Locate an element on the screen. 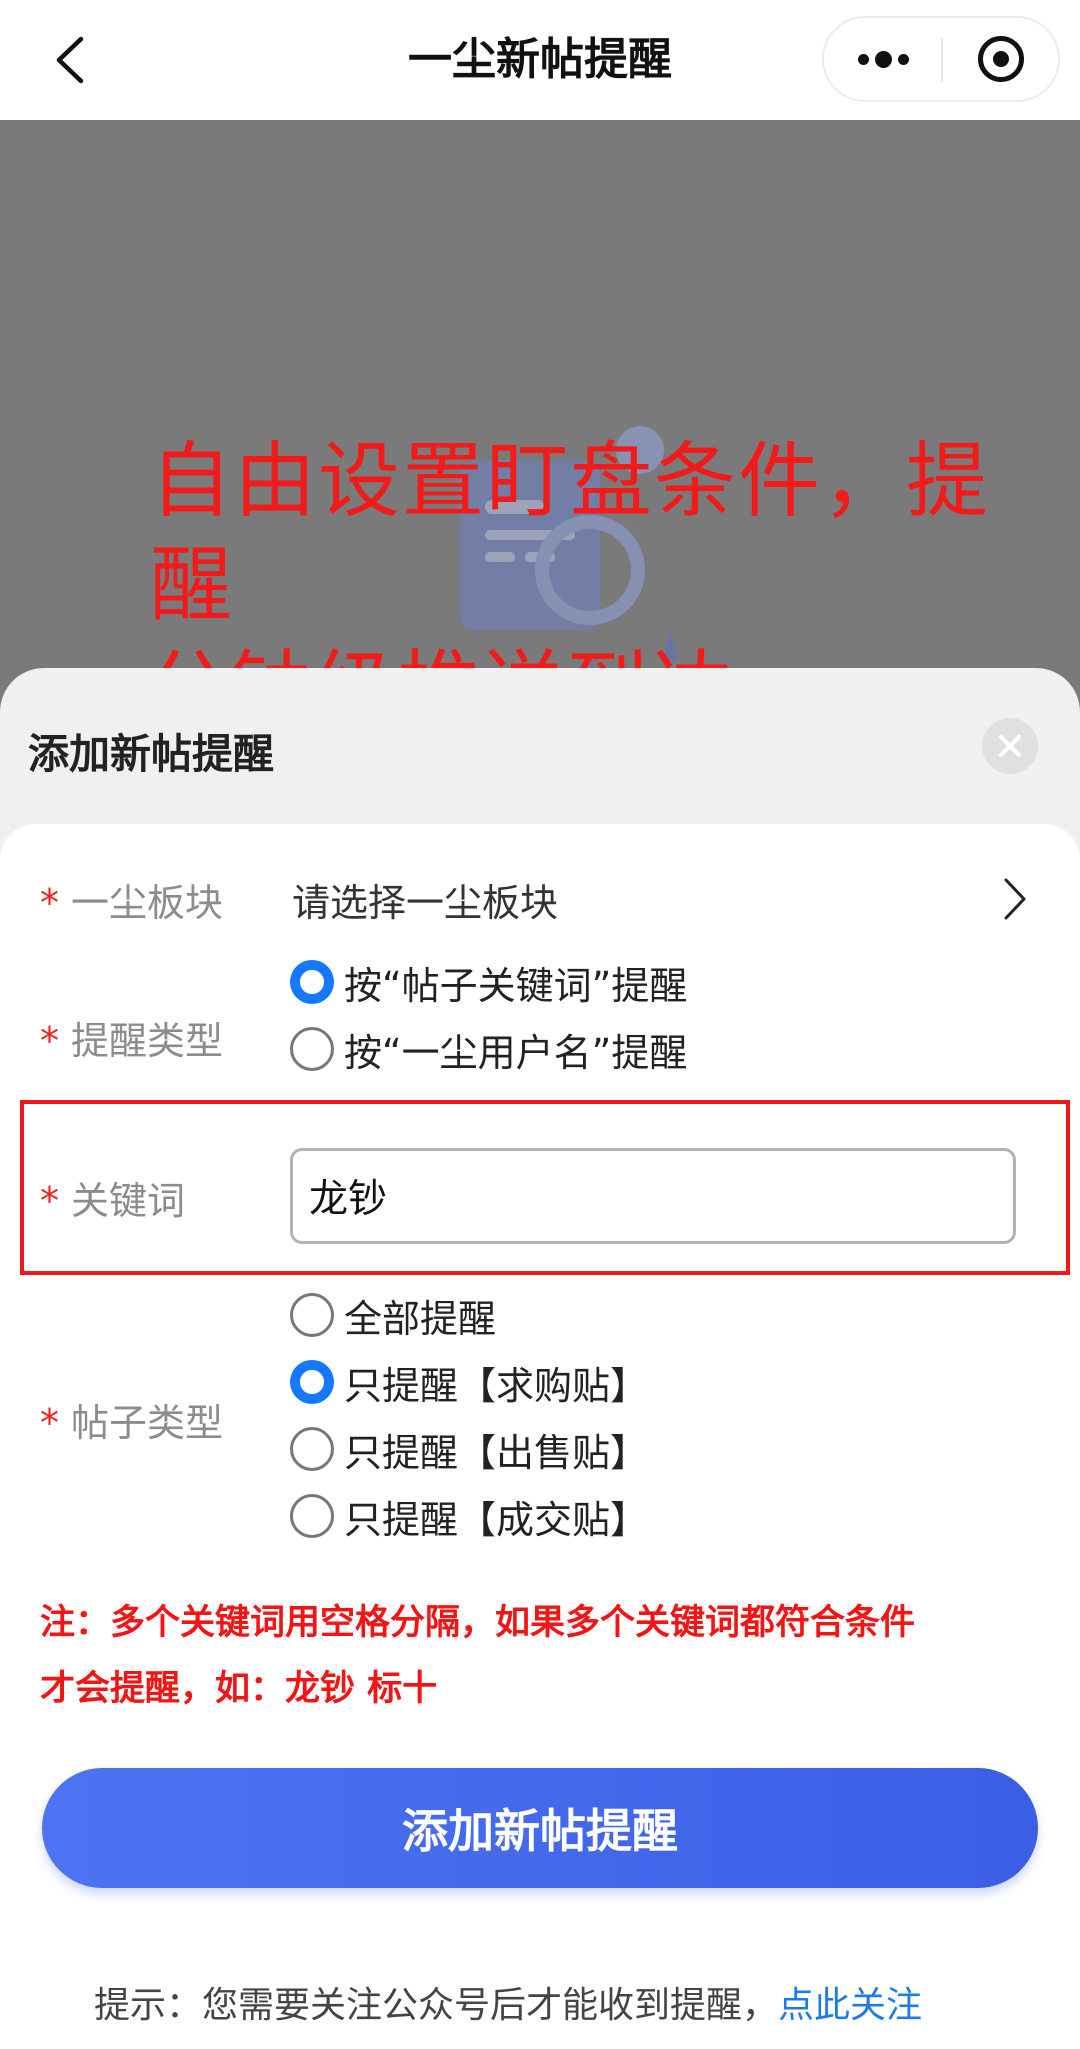 This screenshot has width=1080, height=2049. tip-text: 提示：您需要关注公众号后才能收到提醒， is located at coordinates (436, 2005).